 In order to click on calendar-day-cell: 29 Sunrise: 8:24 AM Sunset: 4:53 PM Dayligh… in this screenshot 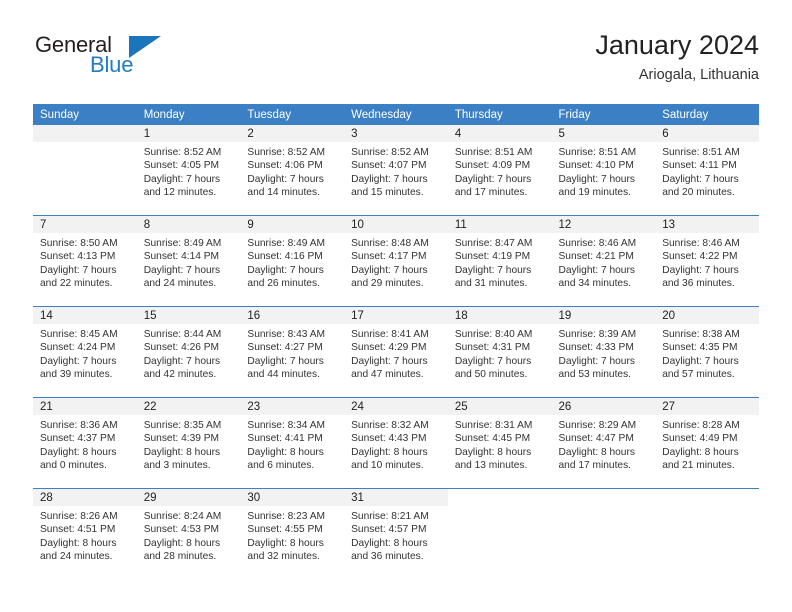, I will do `click(188, 533)`.